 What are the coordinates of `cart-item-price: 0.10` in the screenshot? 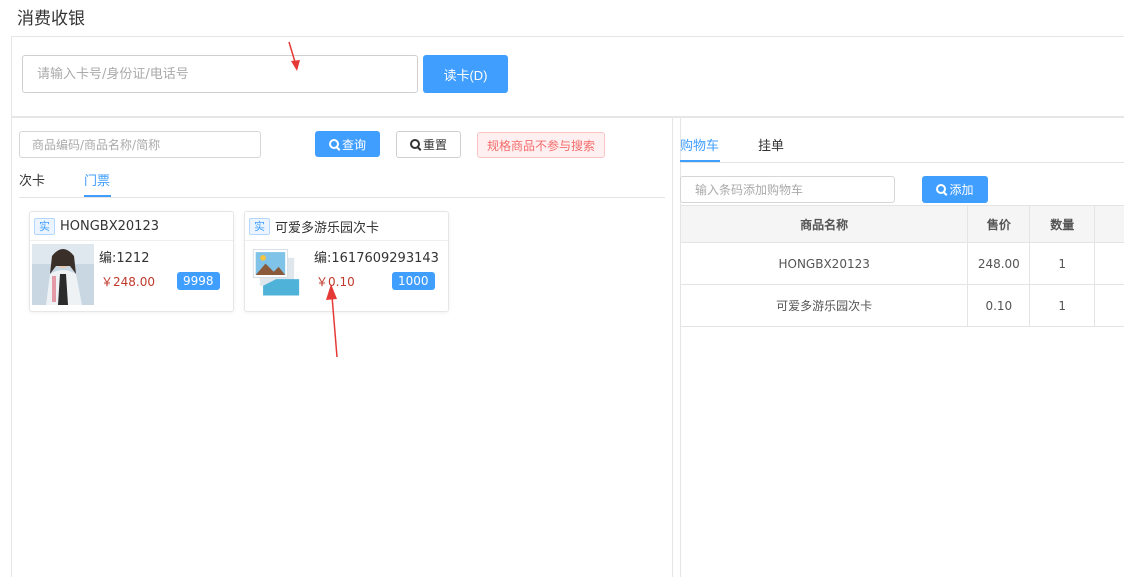 It's located at (999, 305).